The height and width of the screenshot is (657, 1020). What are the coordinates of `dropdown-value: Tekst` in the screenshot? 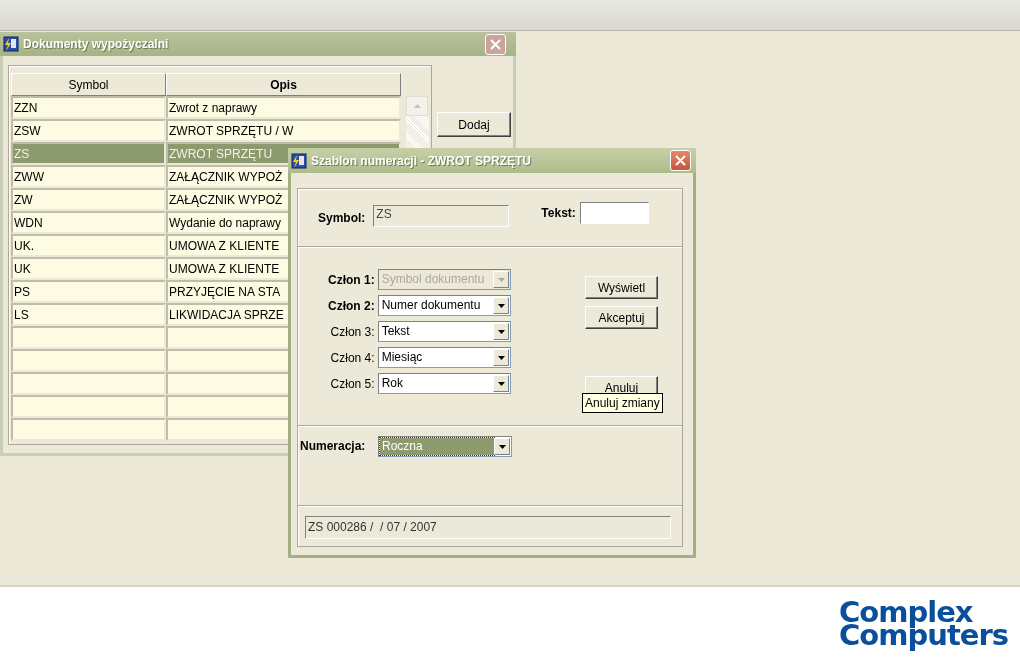 It's located at (395, 331).